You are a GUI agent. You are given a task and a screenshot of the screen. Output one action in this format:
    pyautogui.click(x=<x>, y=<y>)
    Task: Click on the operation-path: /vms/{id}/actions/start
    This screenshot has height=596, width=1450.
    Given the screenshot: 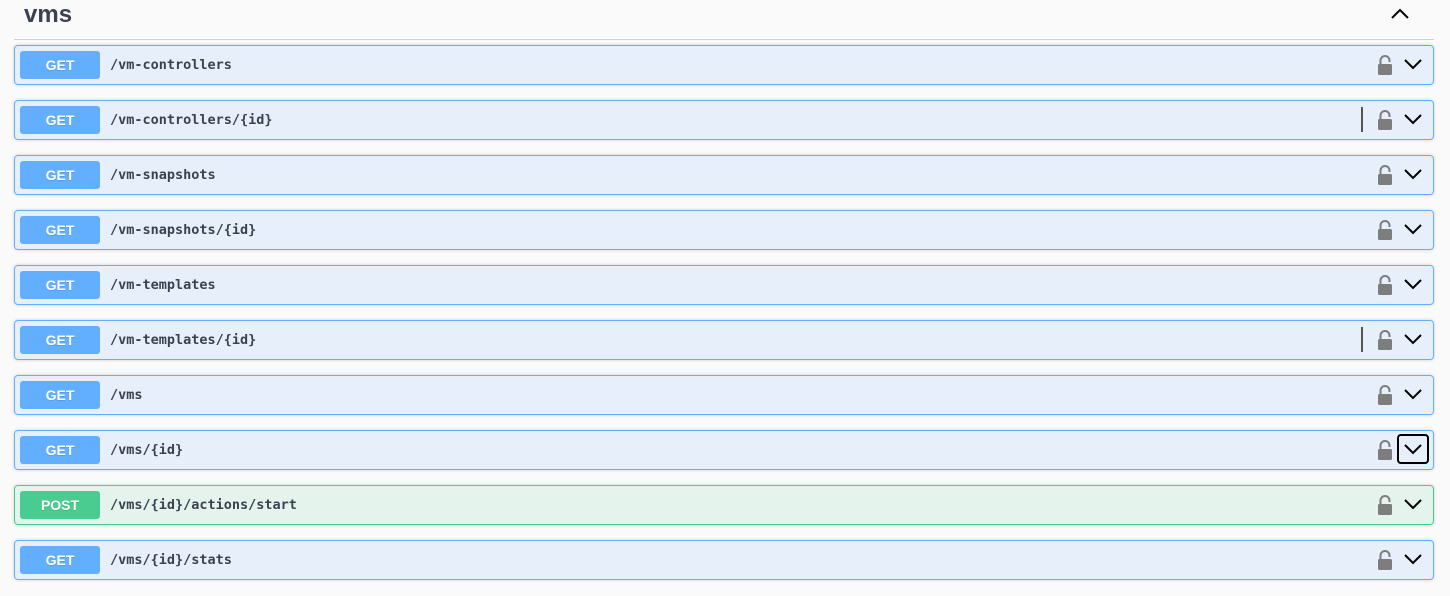 What is the action you would take?
    pyautogui.click(x=203, y=505)
    